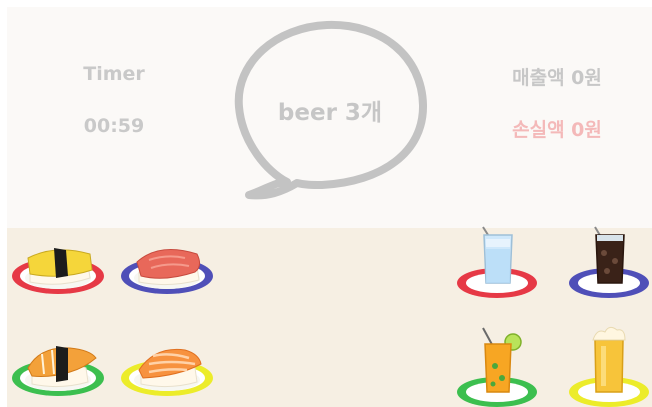 The width and height of the screenshot is (652, 407). I want to click on shrimp-sushi-plate, so click(58, 369).